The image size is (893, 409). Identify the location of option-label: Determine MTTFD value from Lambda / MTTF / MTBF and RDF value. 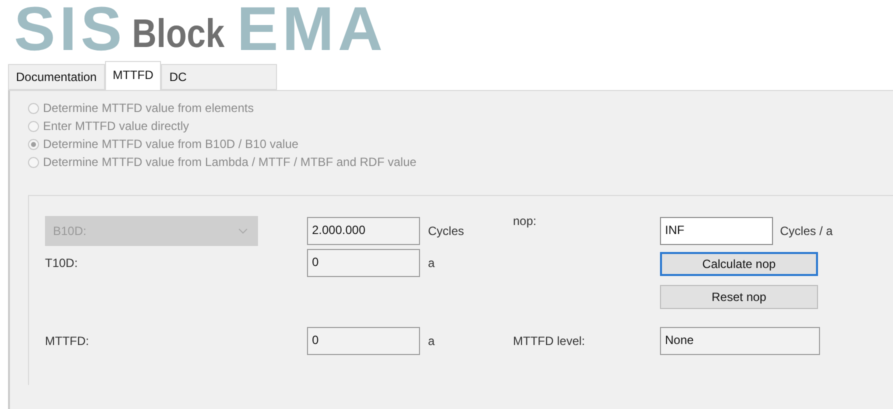
(229, 162).